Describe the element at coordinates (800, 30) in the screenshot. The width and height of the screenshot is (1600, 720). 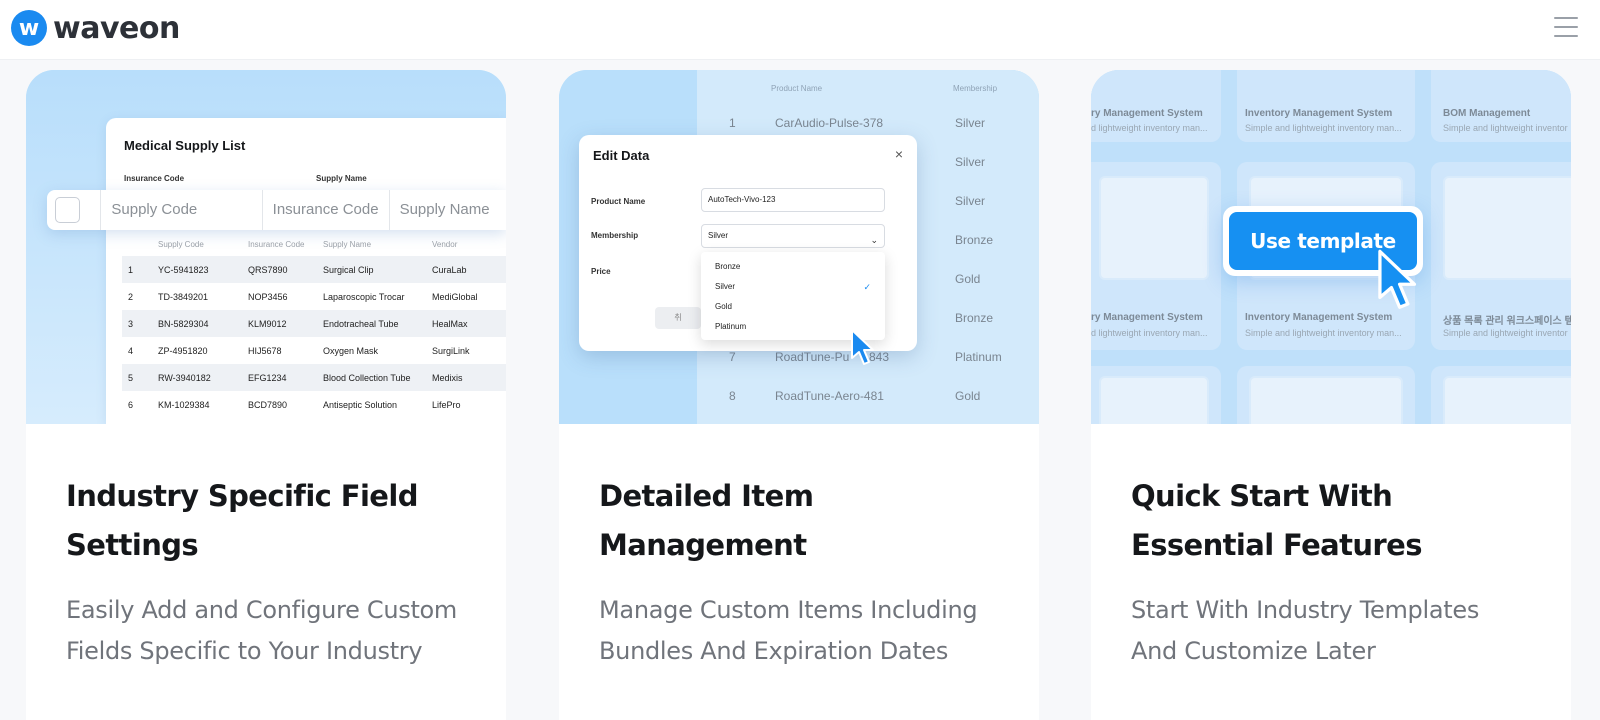
I see `site-header: w waveon` at that location.